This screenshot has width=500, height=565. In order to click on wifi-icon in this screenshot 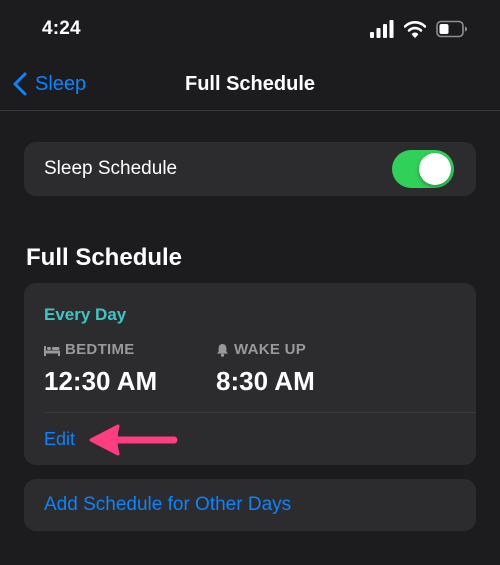, I will do `click(415, 29)`.